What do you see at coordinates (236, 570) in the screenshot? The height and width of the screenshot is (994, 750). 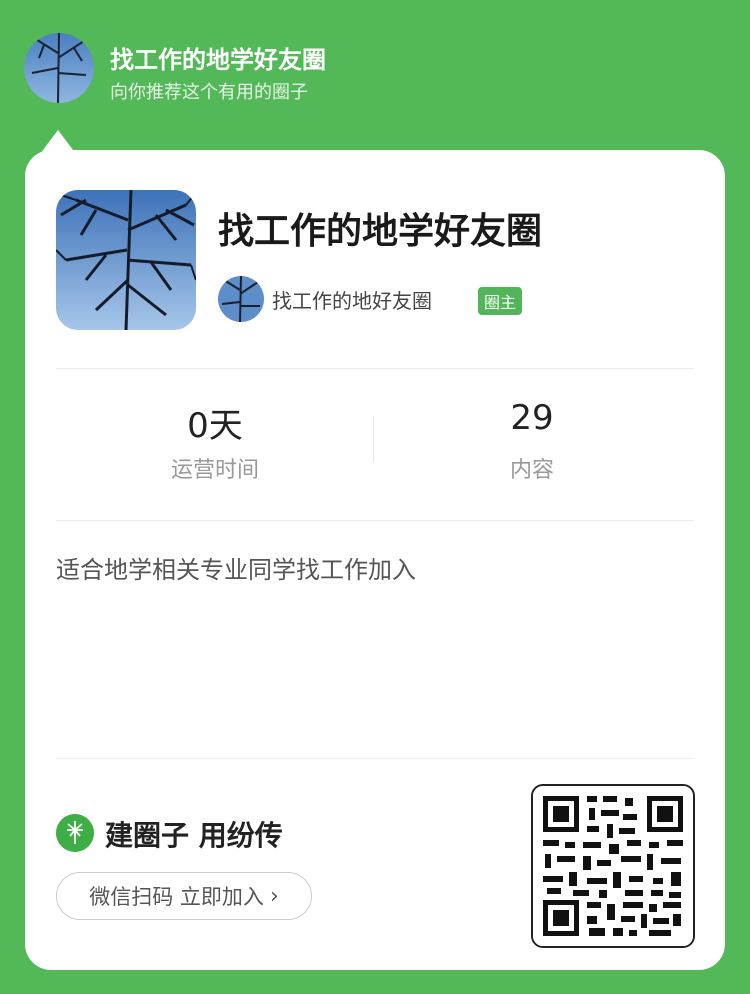 I see `circle-description: 适合地学相关专业同学找工作加入` at bounding box center [236, 570].